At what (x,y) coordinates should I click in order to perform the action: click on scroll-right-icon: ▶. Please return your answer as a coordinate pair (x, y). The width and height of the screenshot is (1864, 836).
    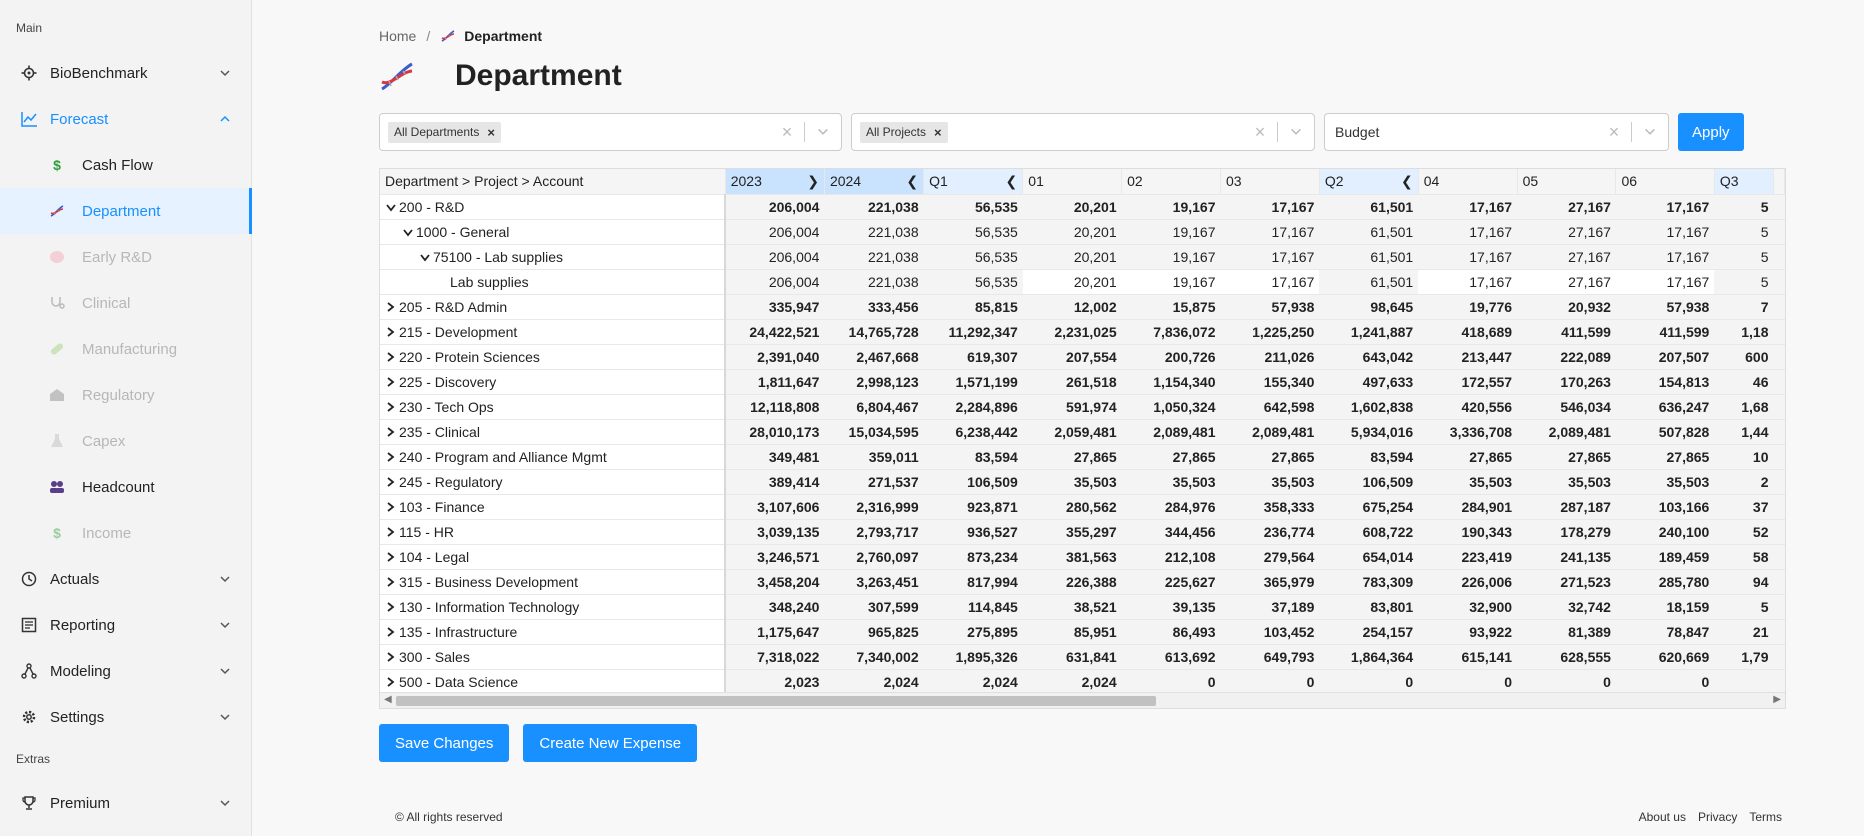
    Looking at the image, I should click on (1777, 699).